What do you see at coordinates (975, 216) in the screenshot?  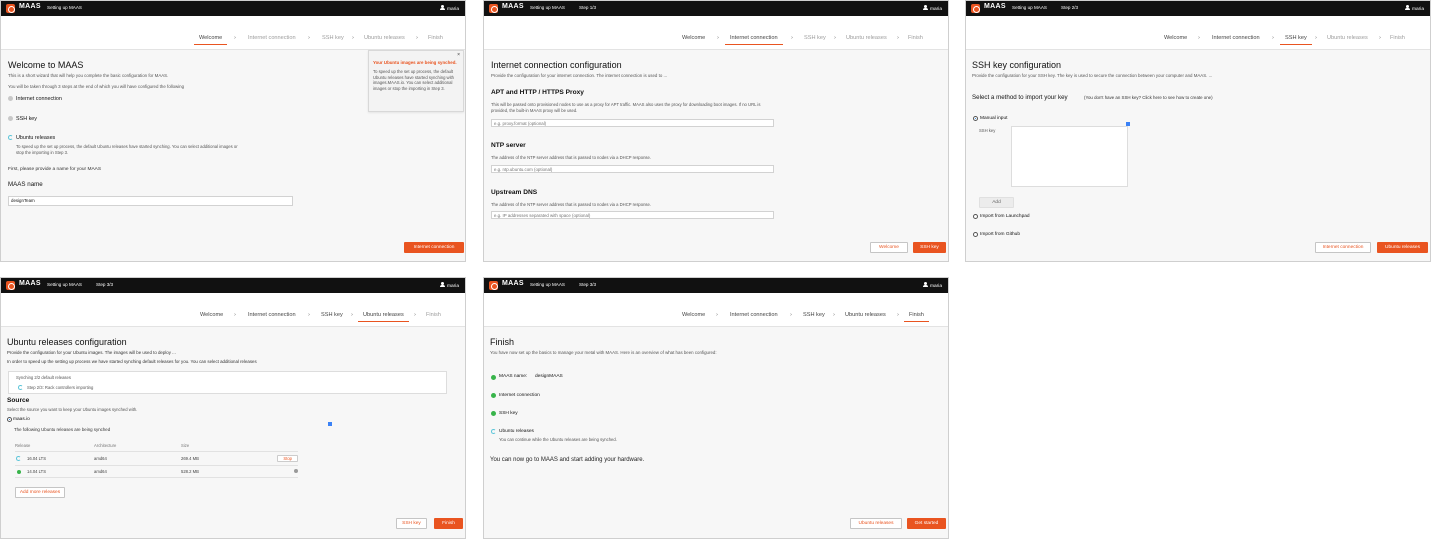 I see `launchpad-radio` at bounding box center [975, 216].